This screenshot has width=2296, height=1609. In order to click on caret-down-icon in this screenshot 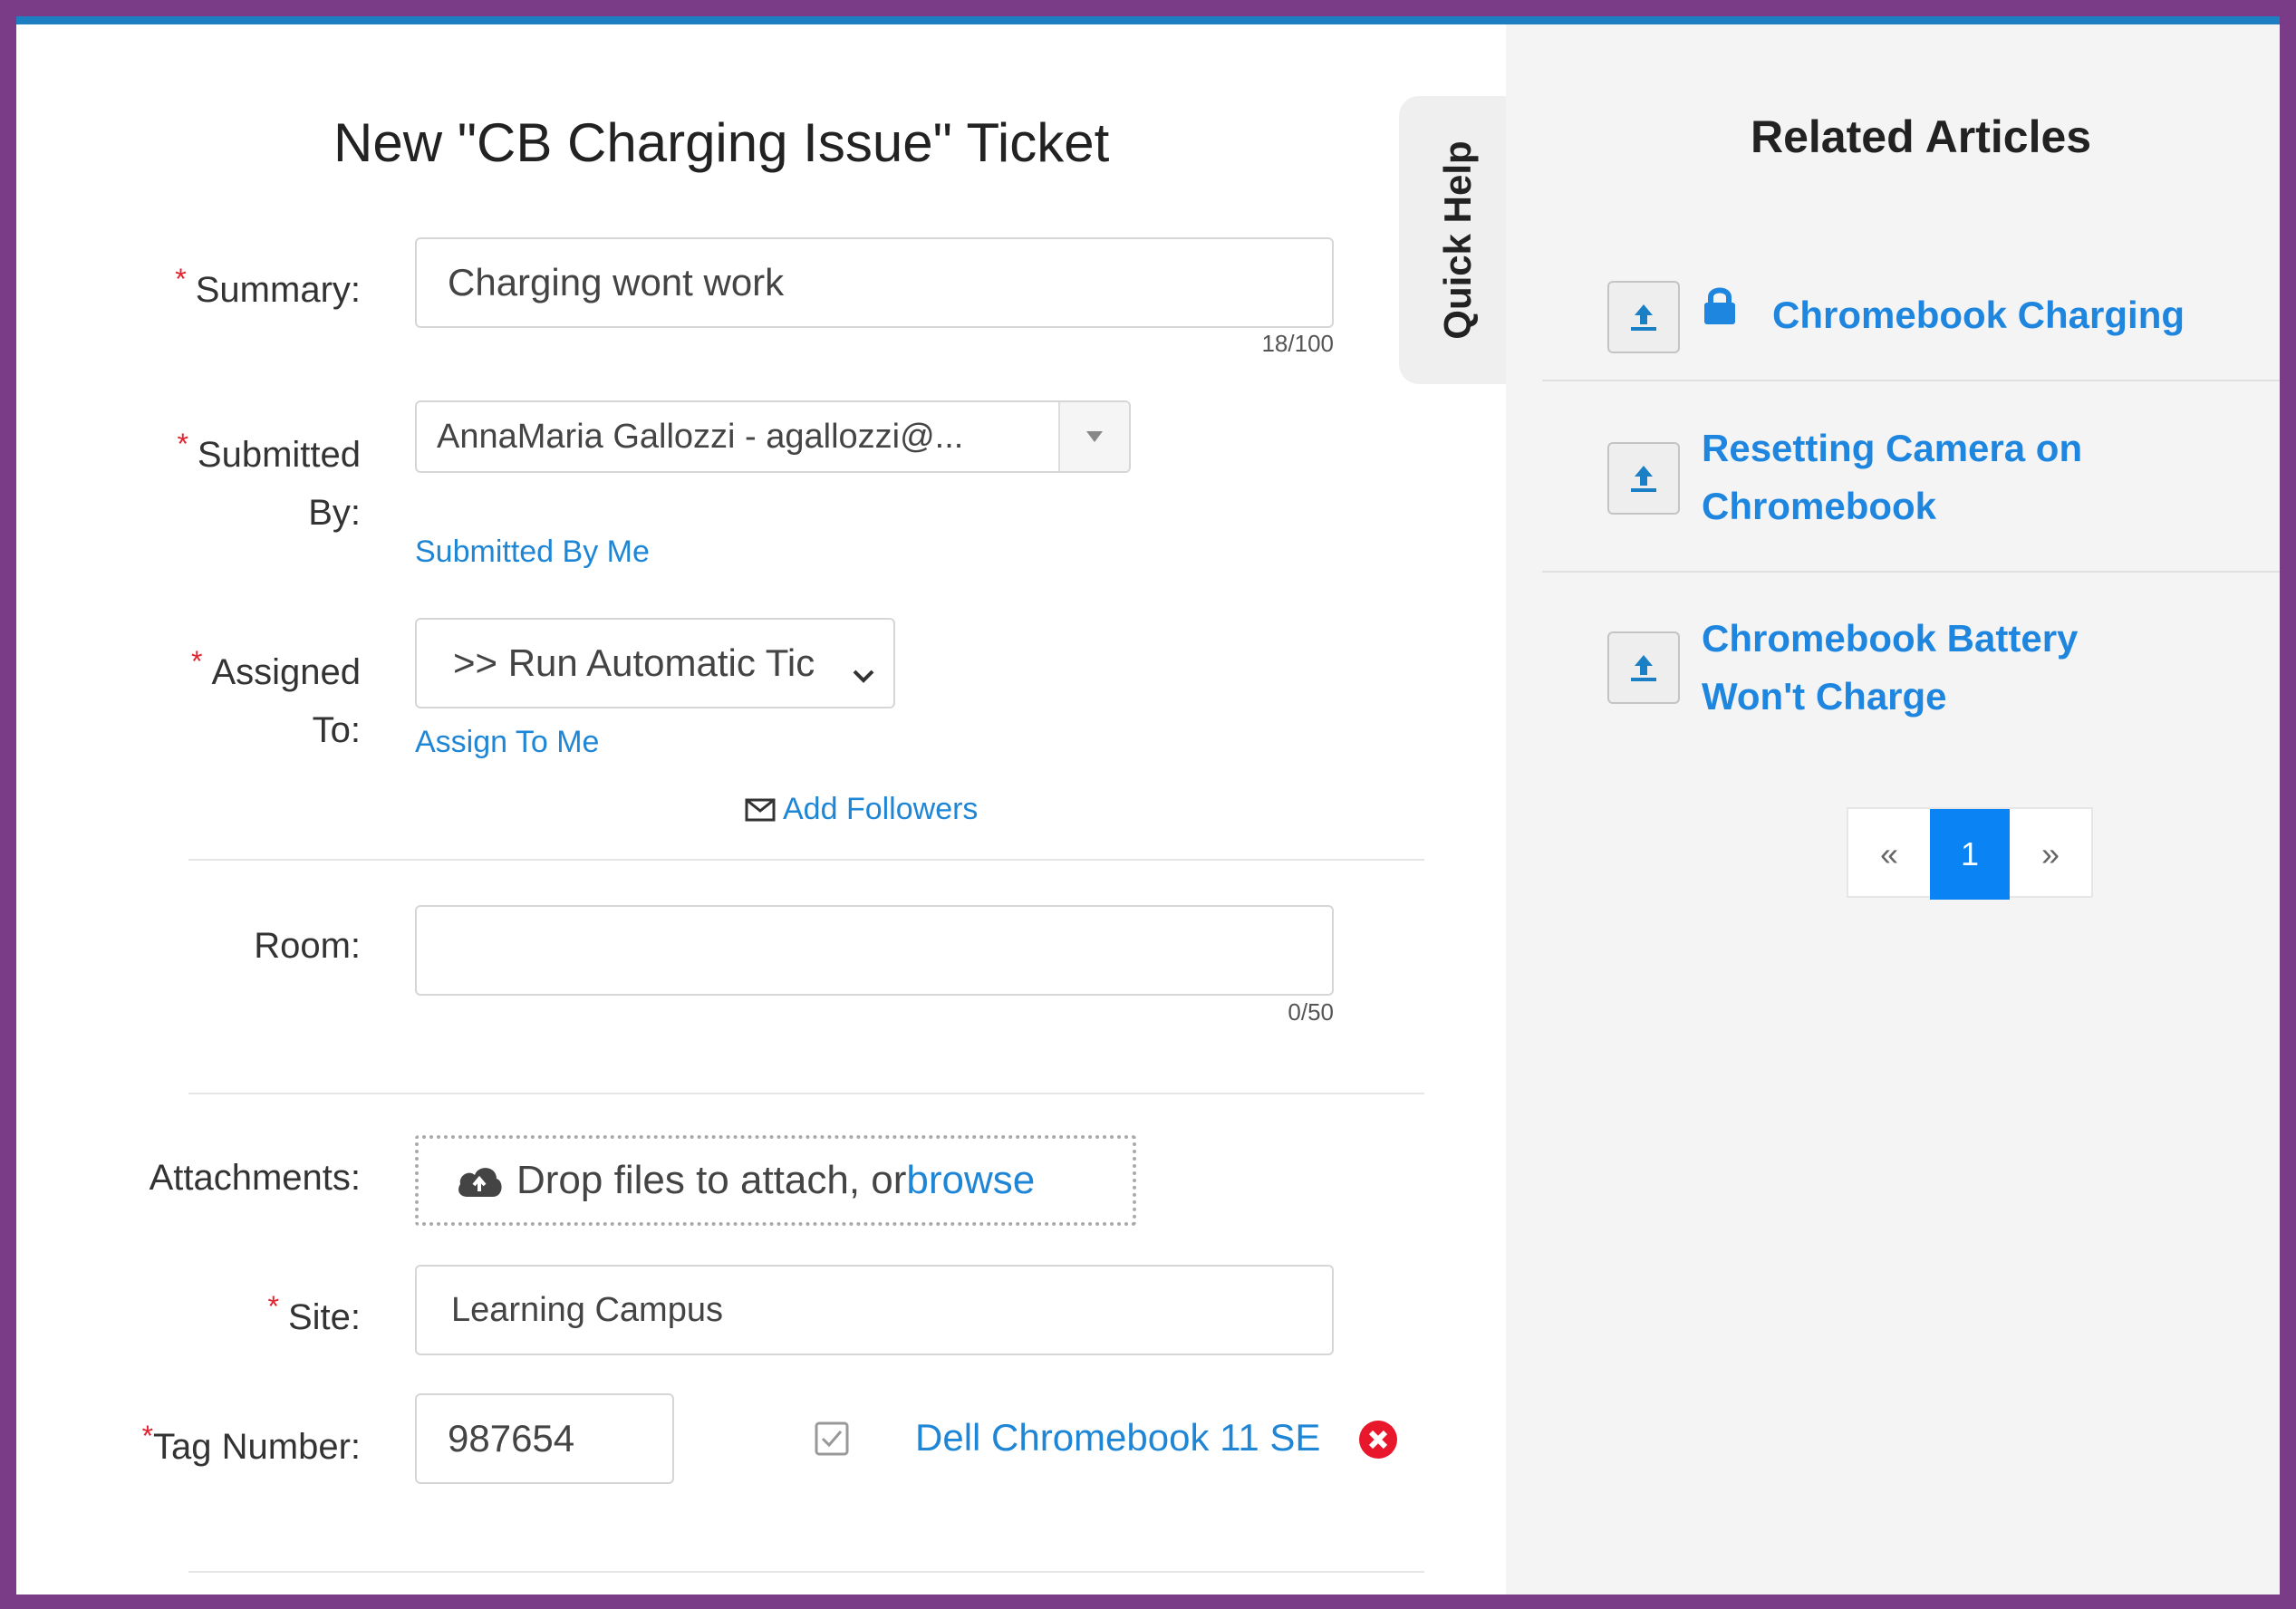, I will do `click(1093, 436)`.